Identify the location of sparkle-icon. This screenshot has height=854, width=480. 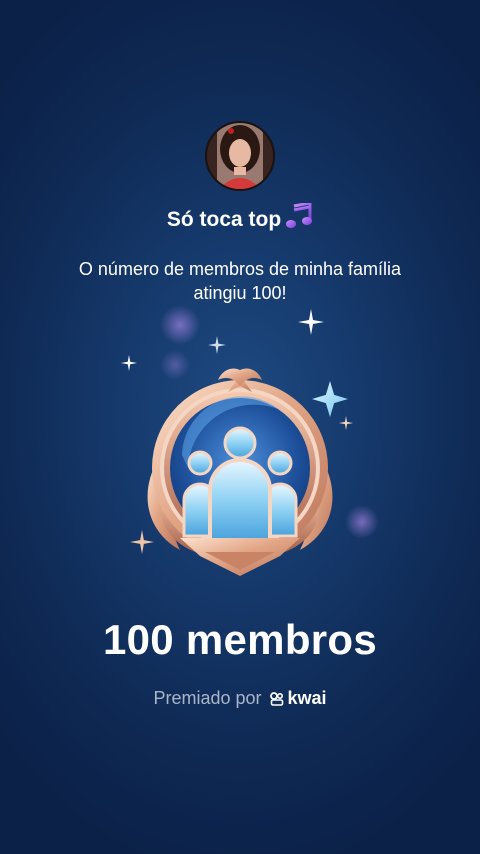
(311, 322).